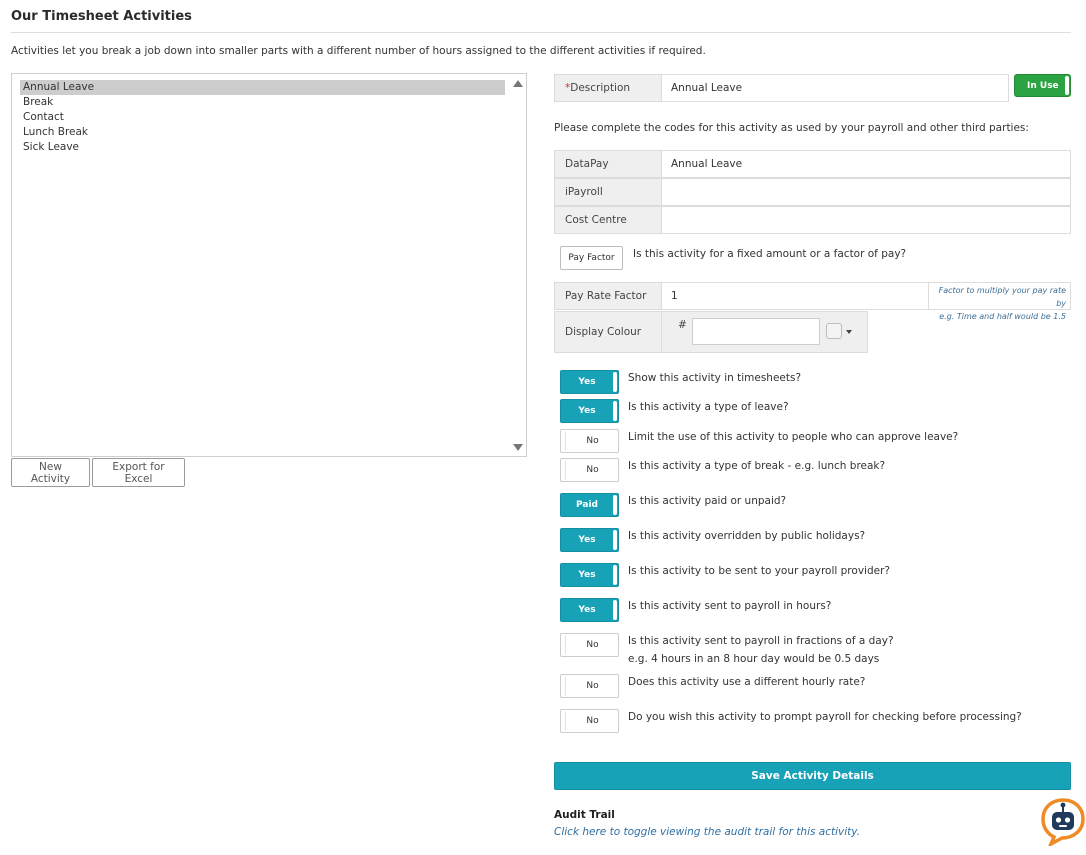 The height and width of the screenshot is (855, 1086). Describe the element at coordinates (584, 815) in the screenshot. I see `audit-trail-title: Audit Trail` at that location.